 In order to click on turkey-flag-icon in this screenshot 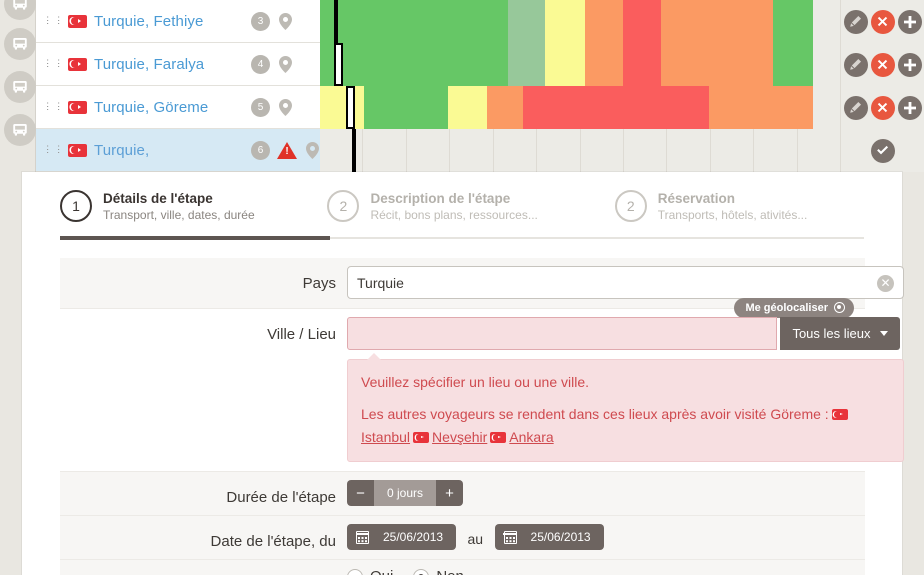, I will do `click(498, 437)`.